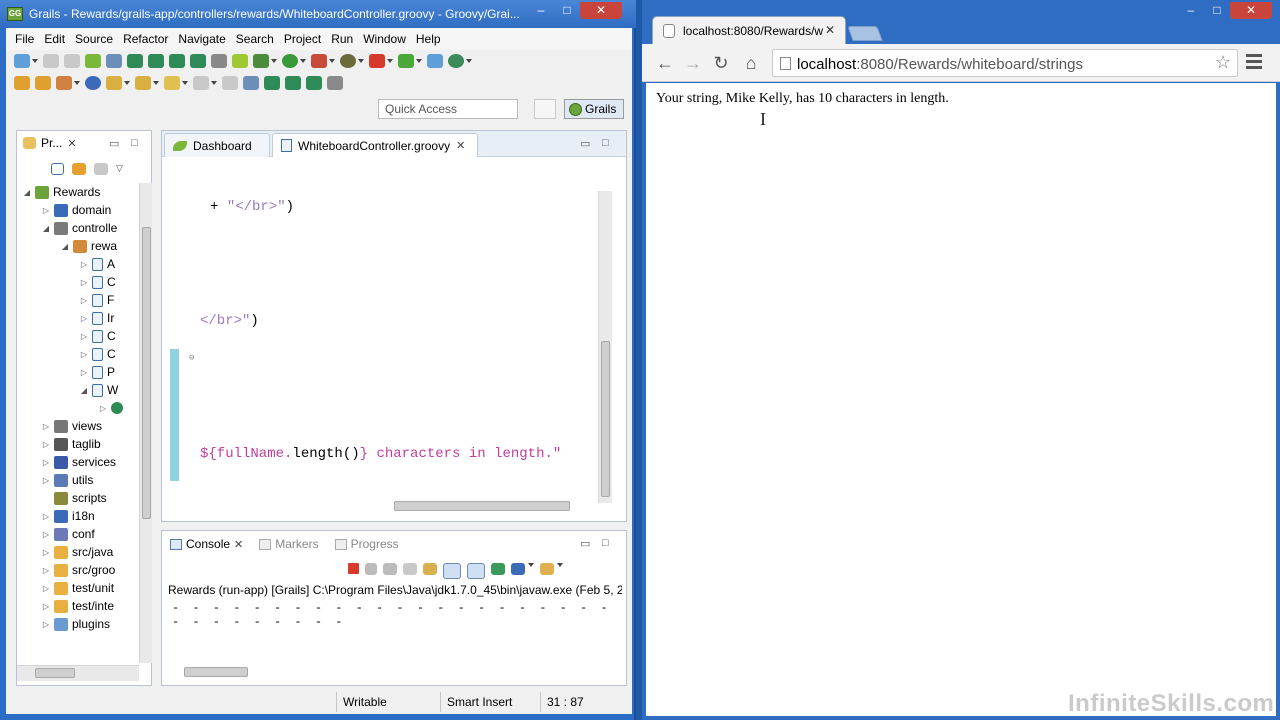 This screenshot has height=720, width=1280. I want to click on chrome-minimize-button: –, so click(1191, 10).